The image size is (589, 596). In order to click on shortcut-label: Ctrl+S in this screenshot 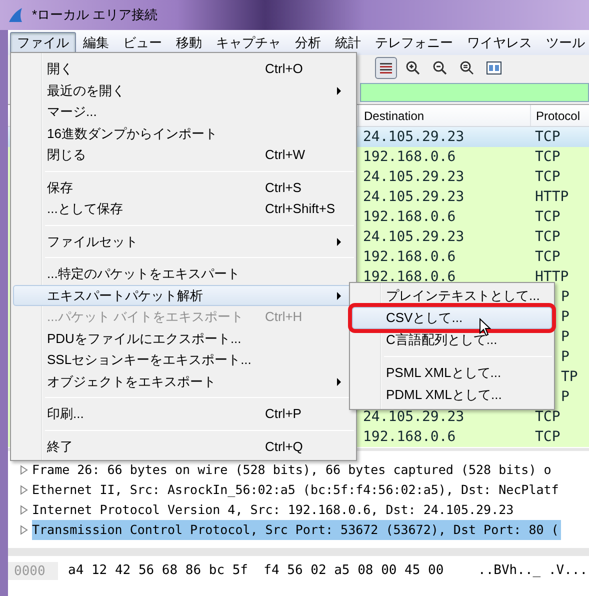, I will do `click(283, 187)`.